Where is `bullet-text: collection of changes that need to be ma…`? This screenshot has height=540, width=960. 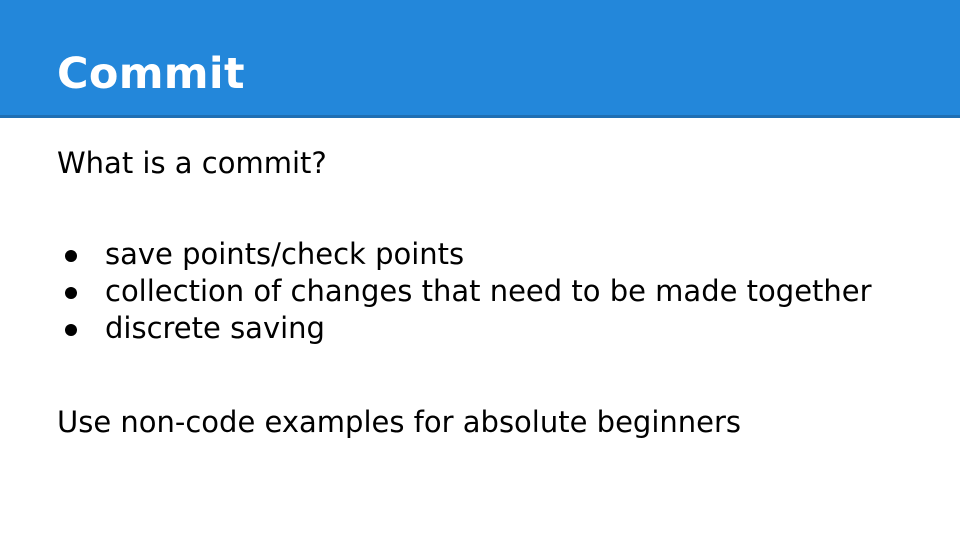 bullet-text: collection of changes that need to be ma… is located at coordinates (488, 291).